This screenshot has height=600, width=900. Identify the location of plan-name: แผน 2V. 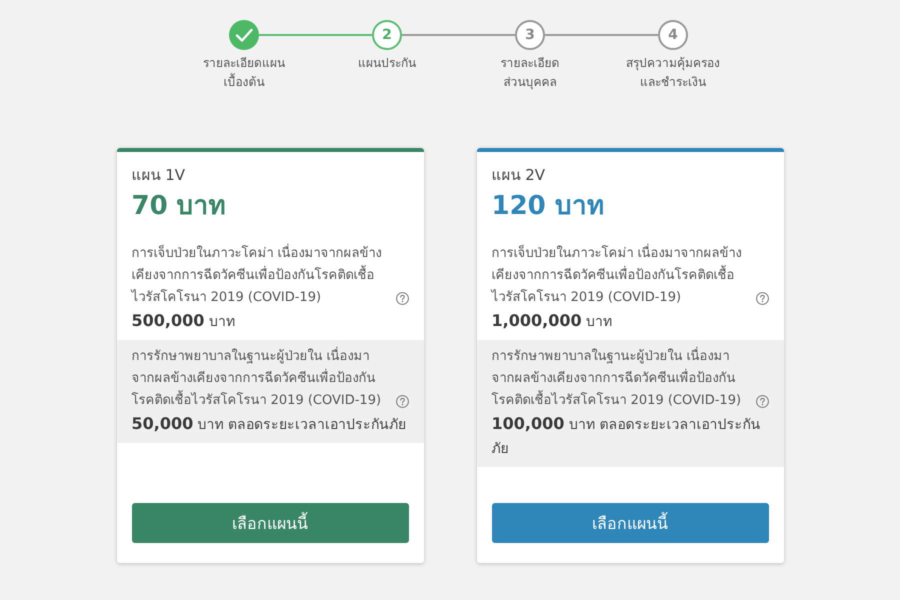
(519, 175).